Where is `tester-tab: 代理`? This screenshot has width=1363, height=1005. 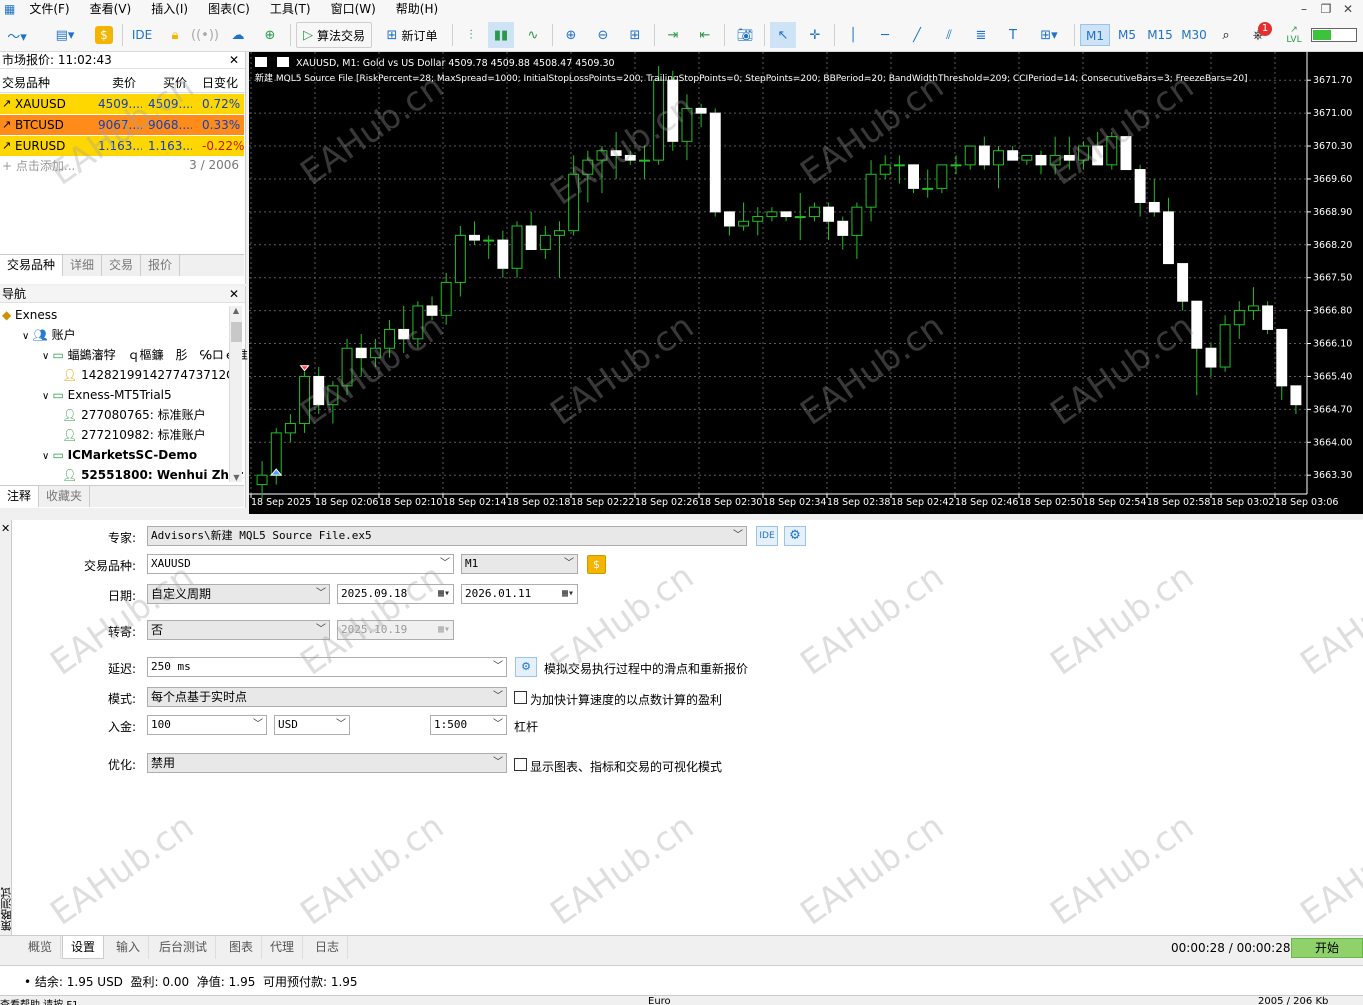
tester-tab: 代理 is located at coordinates (283, 947).